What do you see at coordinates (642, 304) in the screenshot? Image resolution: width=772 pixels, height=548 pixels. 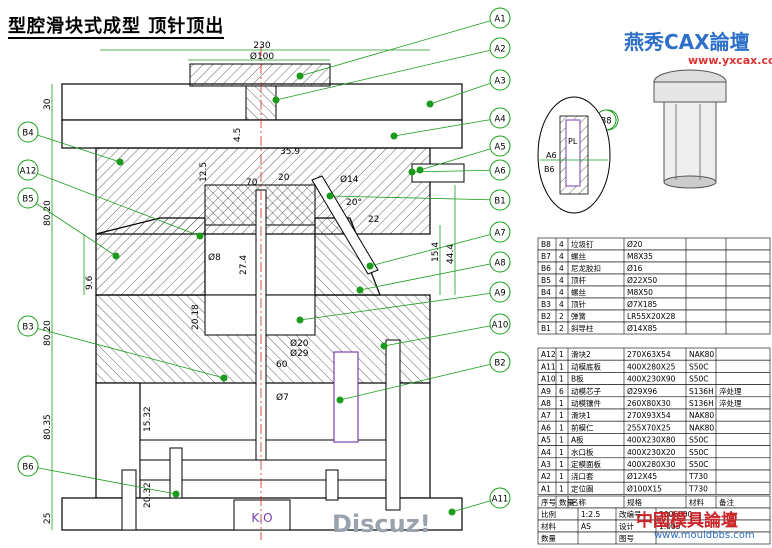 I see `bom-cell: Ø7X185` at bounding box center [642, 304].